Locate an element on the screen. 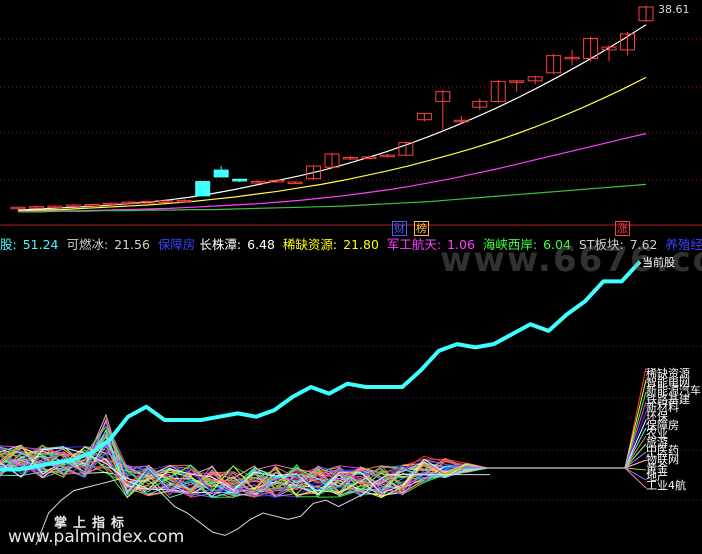  high-price-label: 38.61 is located at coordinates (674, 9).